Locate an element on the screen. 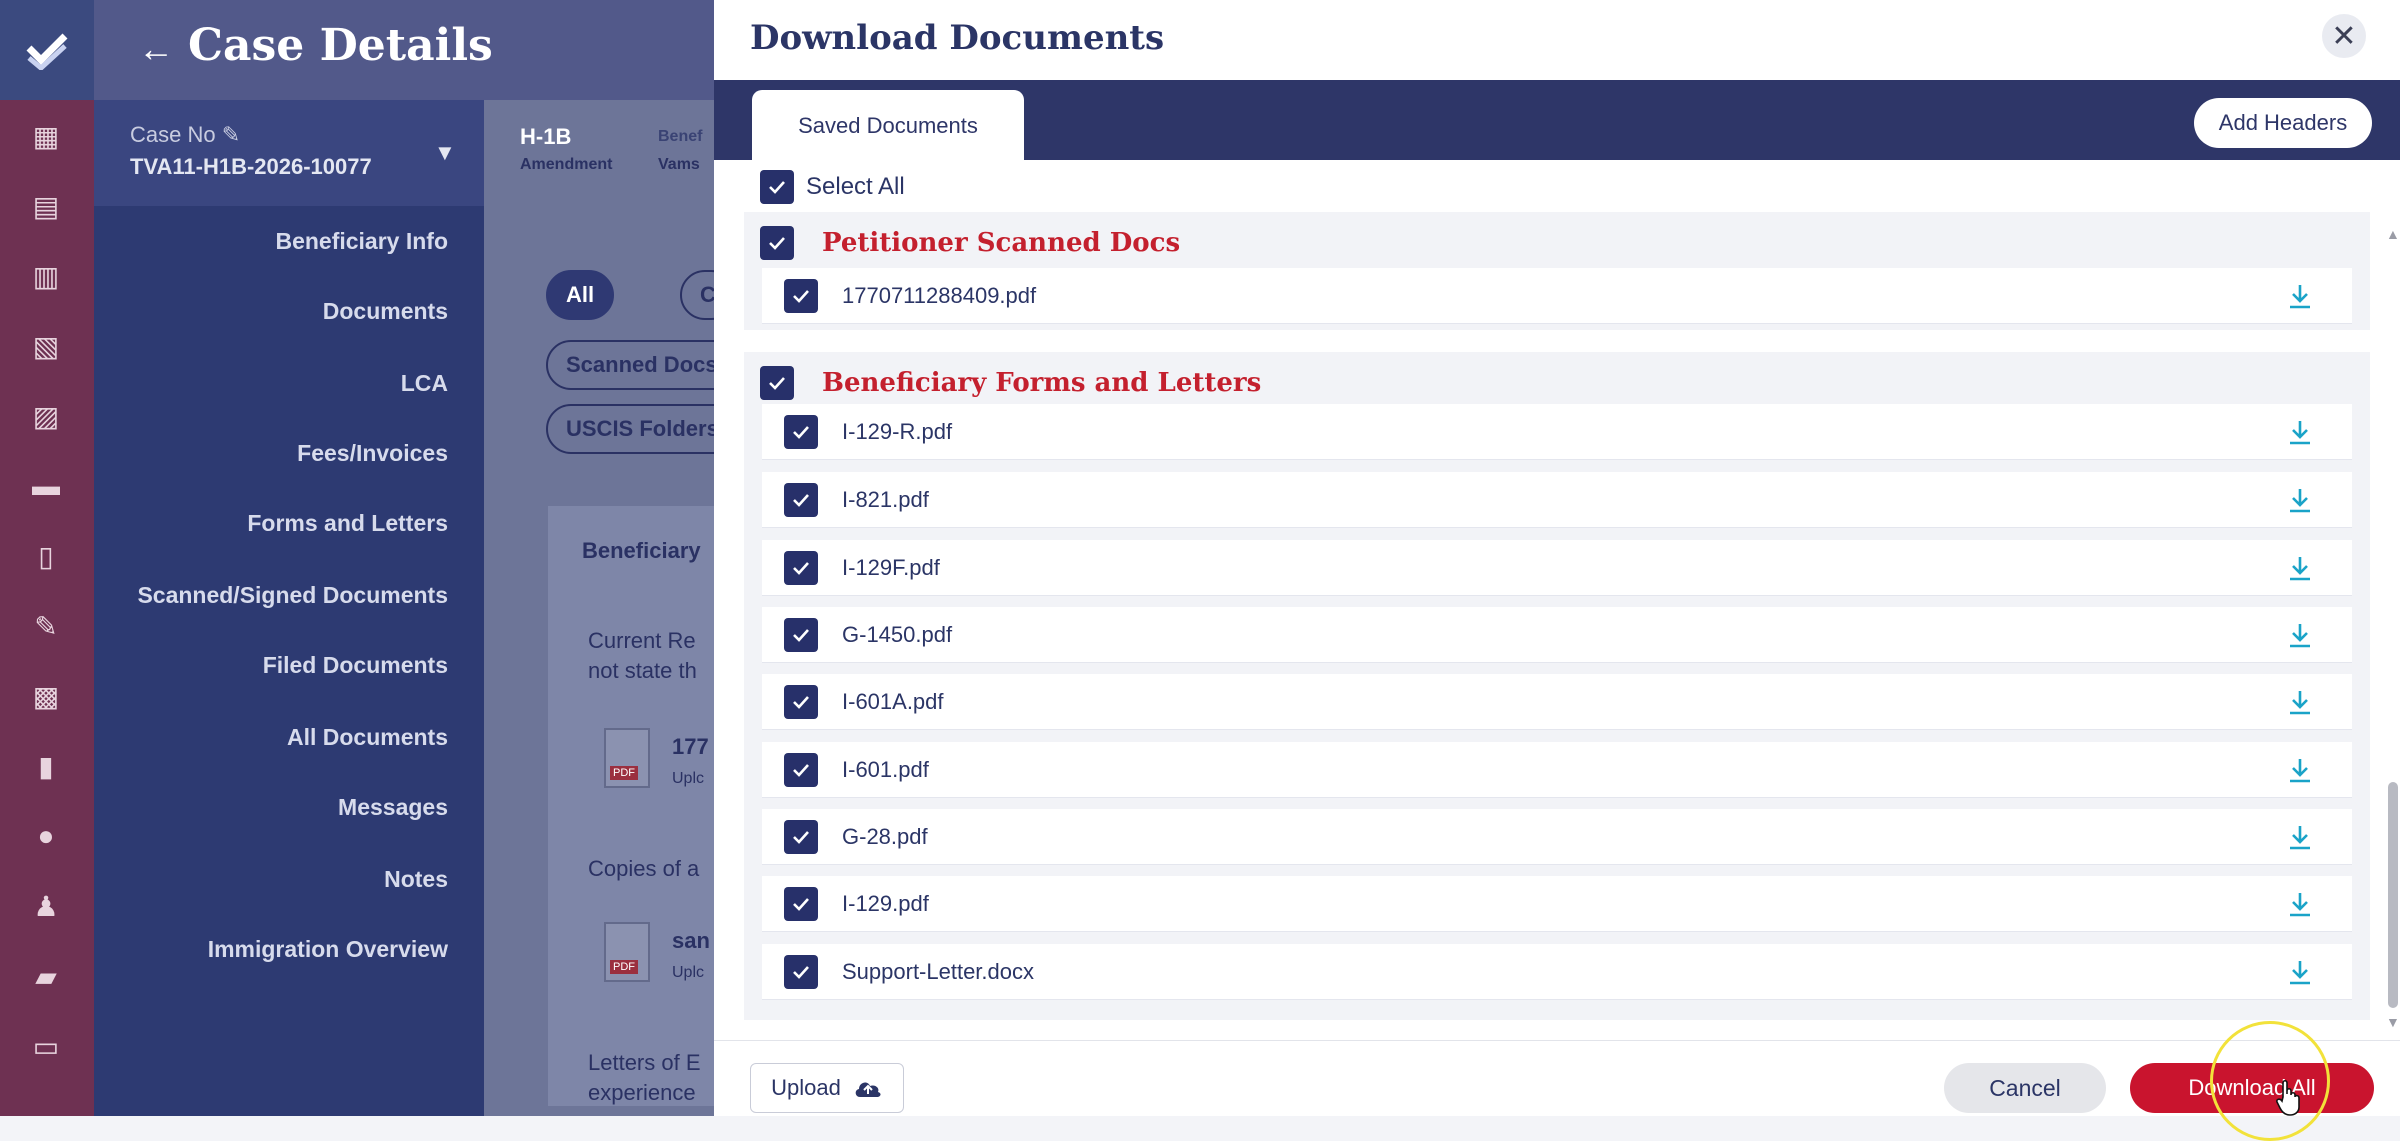 The image size is (2400, 1141). file-row: I-821.pdf is located at coordinates (1557, 500).